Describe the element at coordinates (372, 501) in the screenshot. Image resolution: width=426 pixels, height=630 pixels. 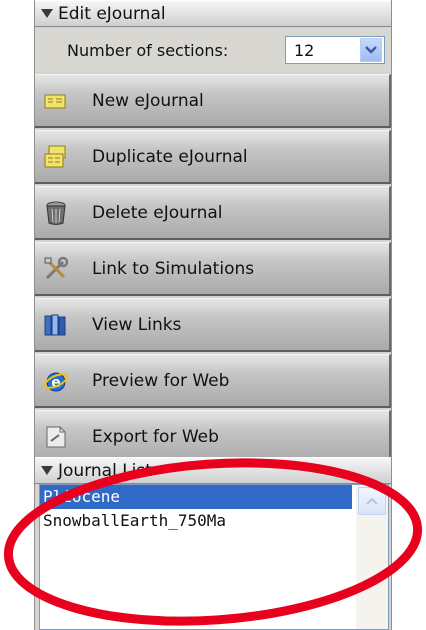
I see `scroll-up-icon` at that location.